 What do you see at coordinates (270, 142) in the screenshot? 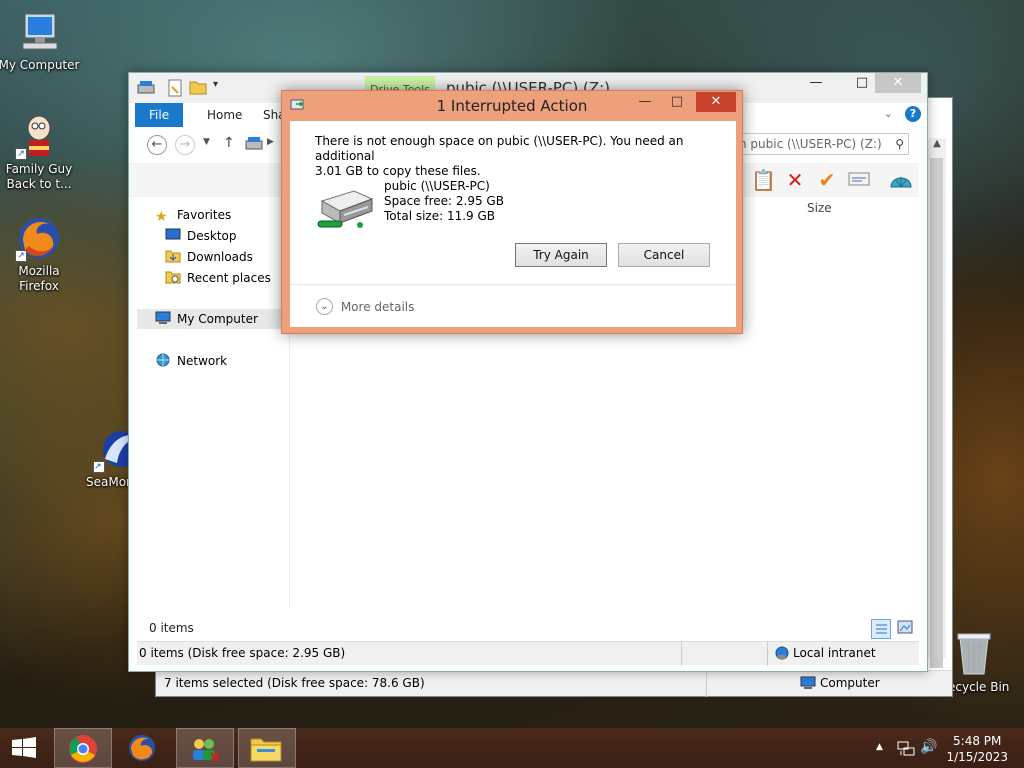
I see `address-chevron-icon: ▶` at bounding box center [270, 142].